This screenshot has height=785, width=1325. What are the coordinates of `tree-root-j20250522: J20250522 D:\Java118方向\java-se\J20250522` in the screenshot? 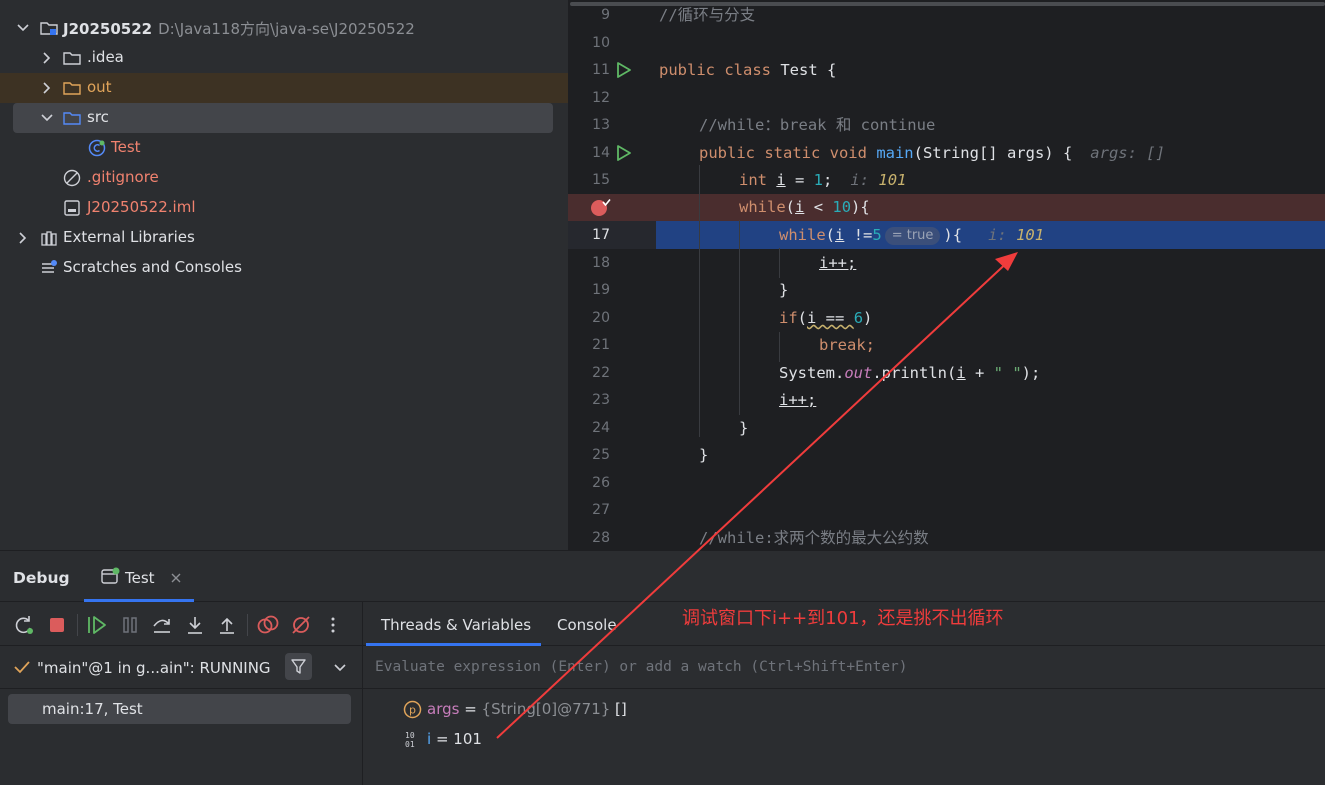 It's located at (284, 28).